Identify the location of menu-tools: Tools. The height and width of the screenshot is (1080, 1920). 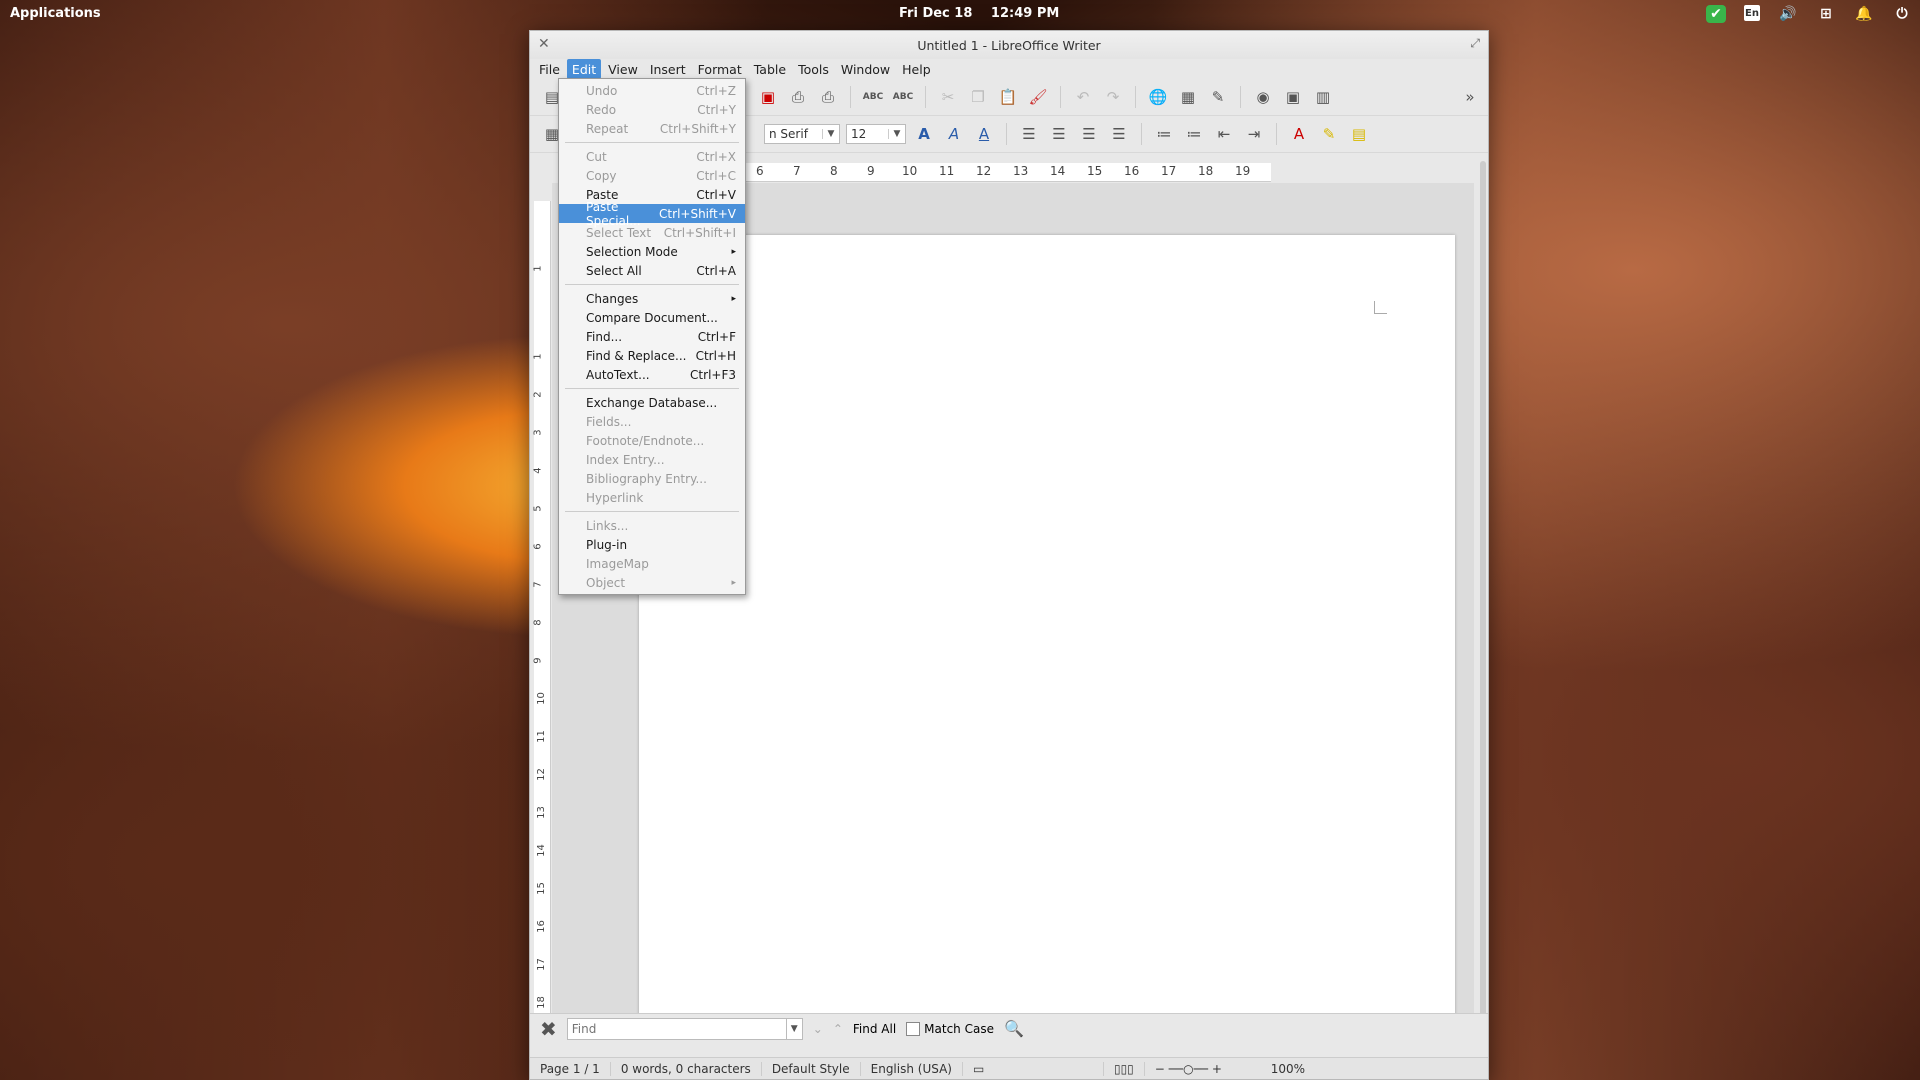
(813, 69).